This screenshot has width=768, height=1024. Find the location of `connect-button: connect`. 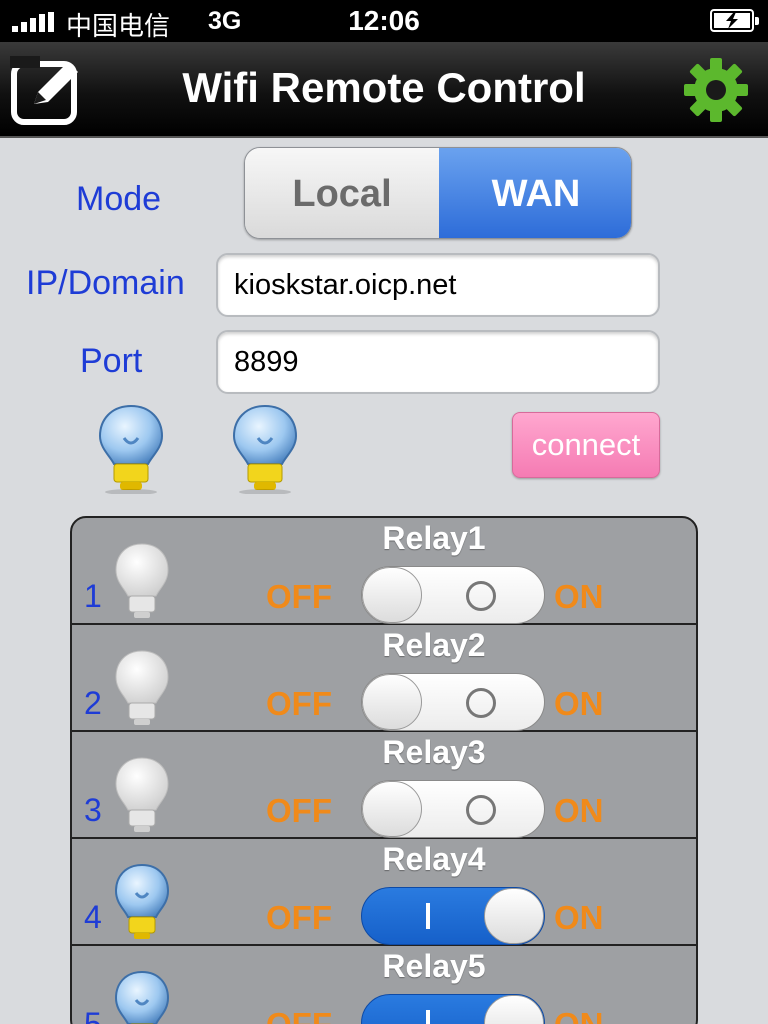

connect-button: connect is located at coordinates (586, 445).